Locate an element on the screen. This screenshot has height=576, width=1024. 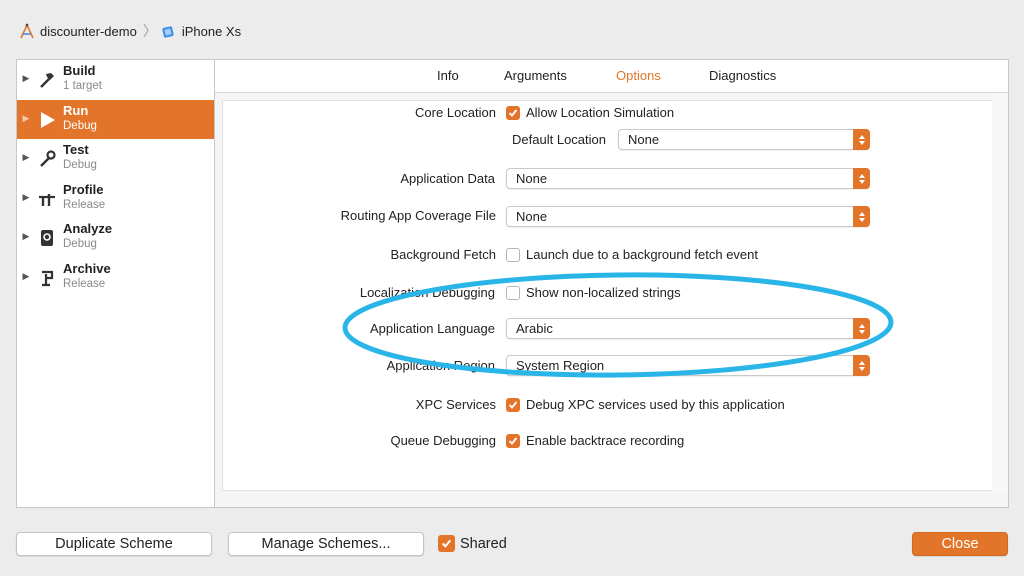
sidebar-item-analyze: ▶ Analyze Debug is located at coordinates (115, 238).